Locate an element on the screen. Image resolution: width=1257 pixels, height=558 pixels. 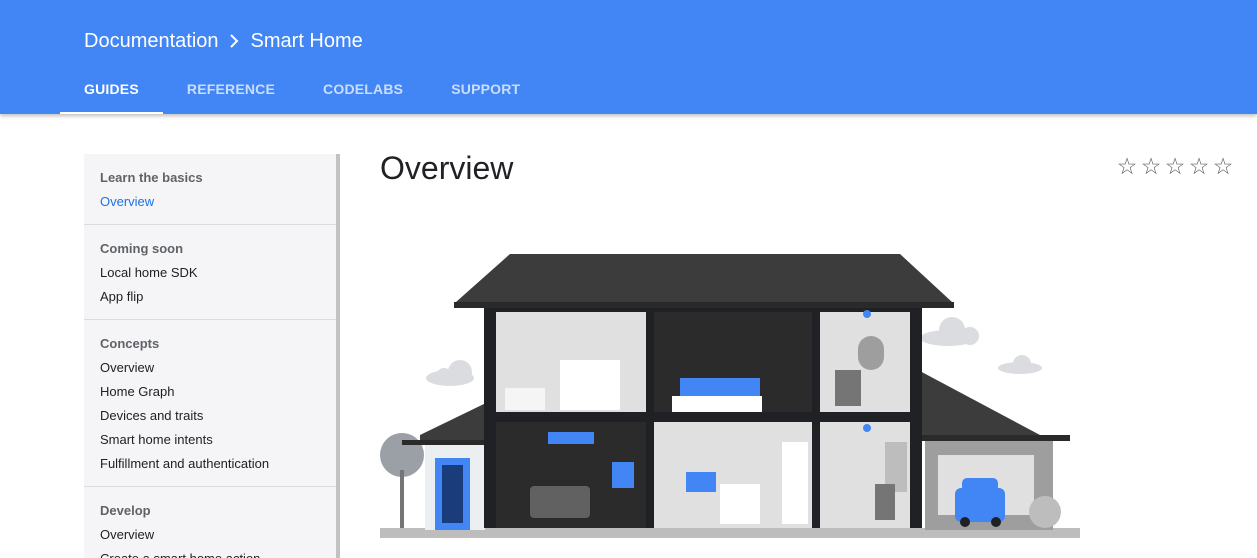
nav-item-home-graph: Home Graph is located at coordinates (218, 392).